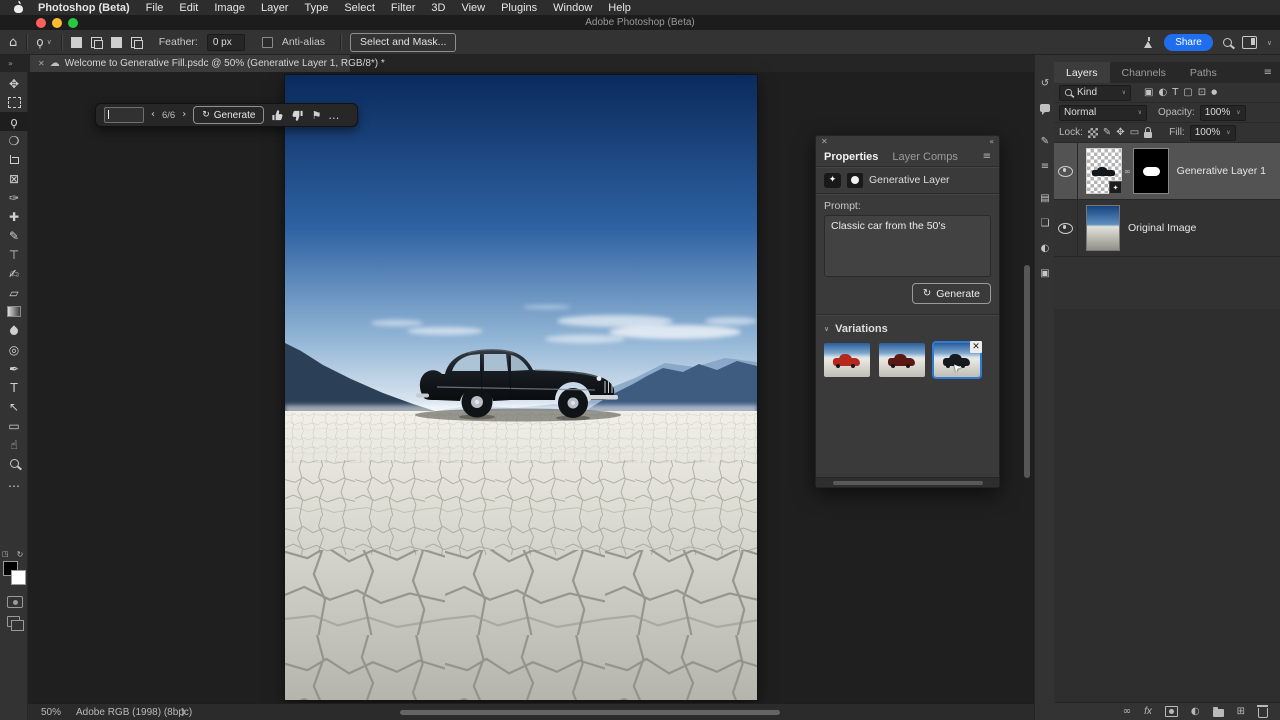 This screenshot has width=1280, height=720. I want to click on libraries-panel-icon: ❏, so click(1045, 223).